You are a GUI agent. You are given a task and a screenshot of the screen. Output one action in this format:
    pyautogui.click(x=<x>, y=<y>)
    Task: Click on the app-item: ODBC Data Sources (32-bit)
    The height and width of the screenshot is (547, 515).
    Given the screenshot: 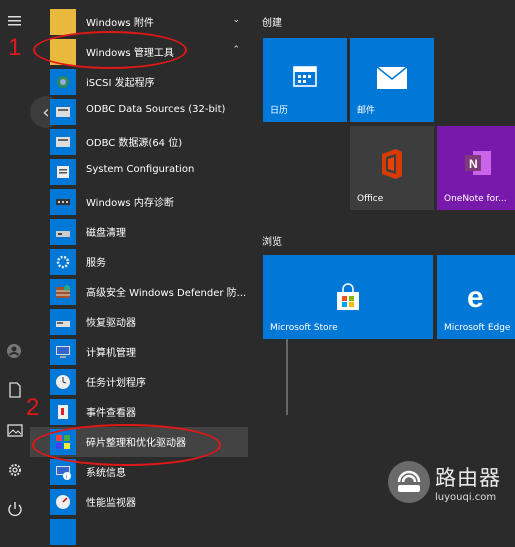 What is the action you would take?
    pyautogui.click(x=139, y=112)
    